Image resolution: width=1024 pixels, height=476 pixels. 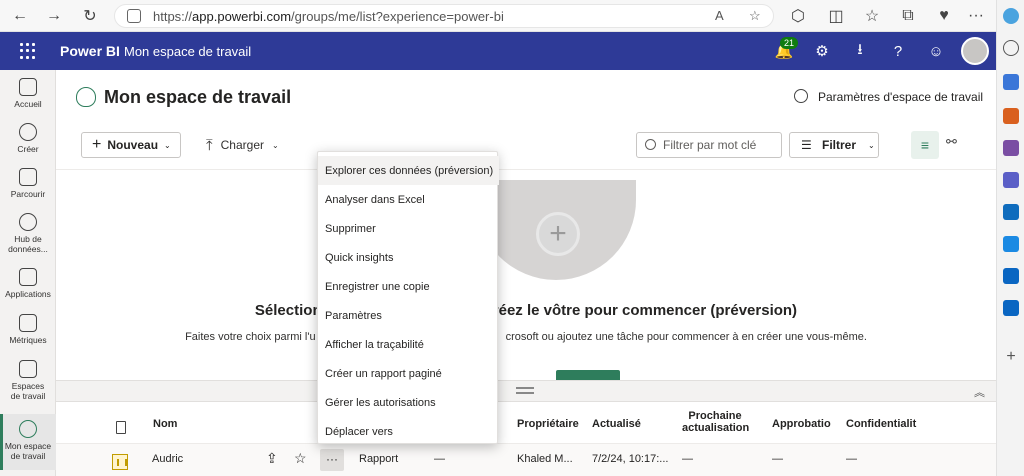 I want to click on pane-splitter: ︽, so click(x=526, y=391).